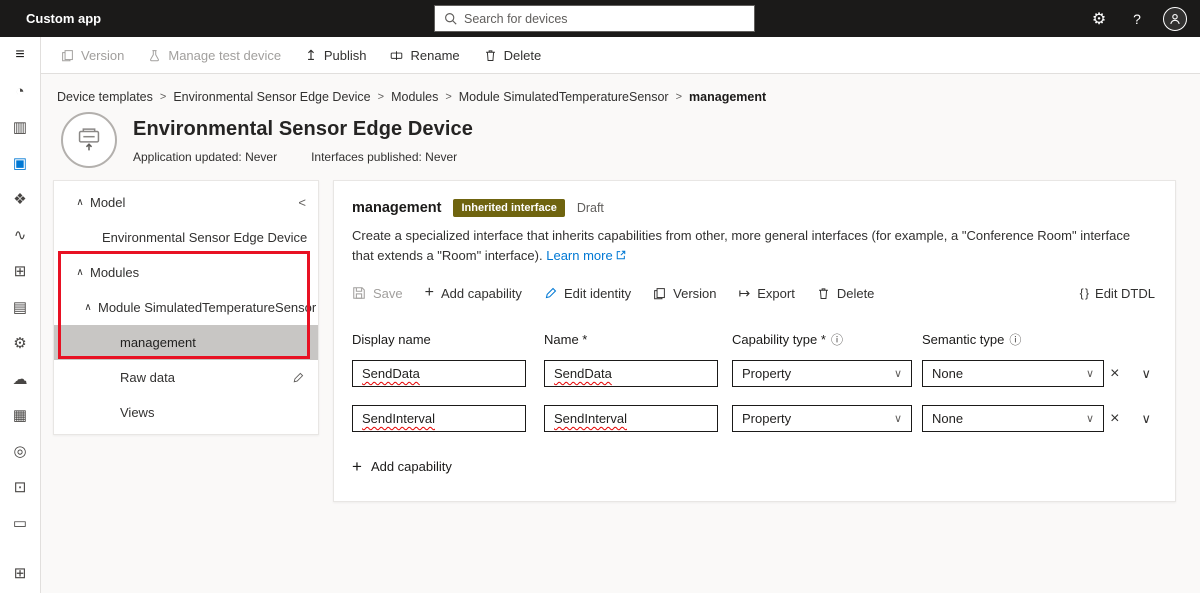 This screenshot has height=593, width=1200. I want to click on rename-label: Rename, so click(435, 55).